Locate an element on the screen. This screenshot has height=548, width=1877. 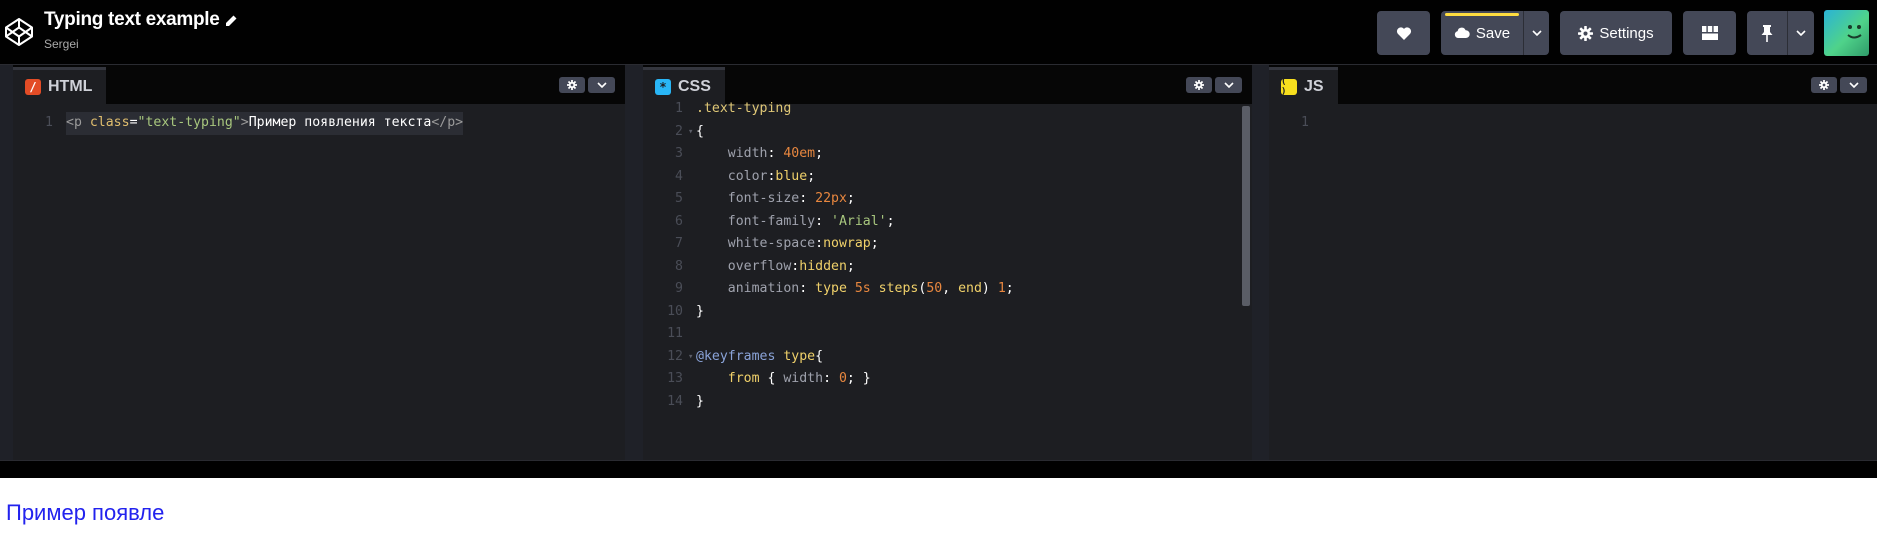
html-collapse-button is located at coordinates (601, 85).